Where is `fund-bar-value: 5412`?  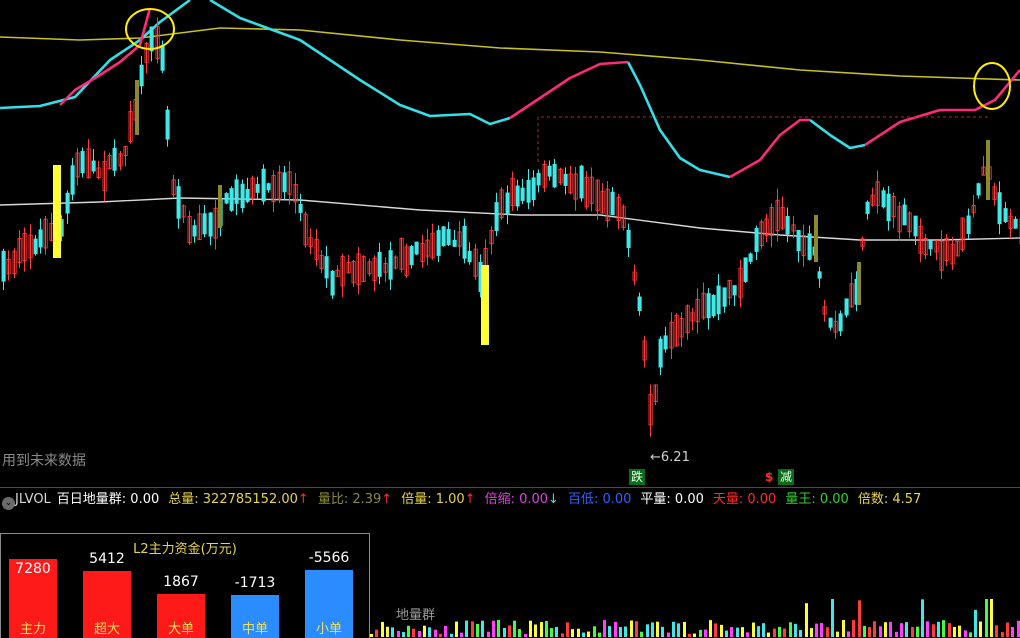 fund-bar-value: 5412 is located at coordinates (107, 559).